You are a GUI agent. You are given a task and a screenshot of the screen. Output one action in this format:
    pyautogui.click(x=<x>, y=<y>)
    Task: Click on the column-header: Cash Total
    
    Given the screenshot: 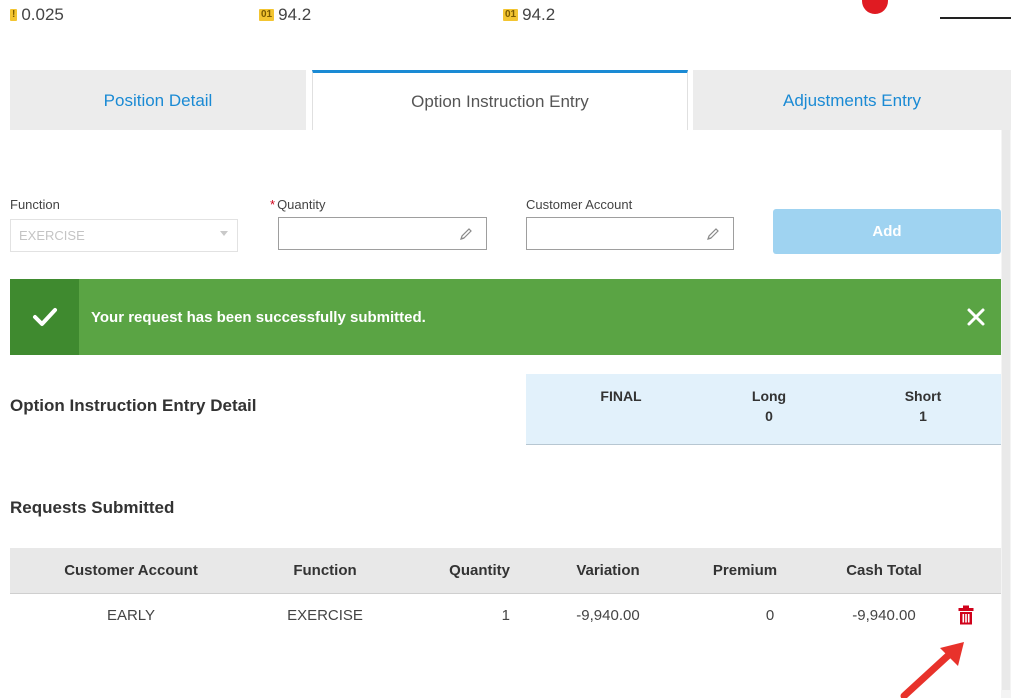 What is the action you would take?
    pyautogui.click(x=884, y=570)
    